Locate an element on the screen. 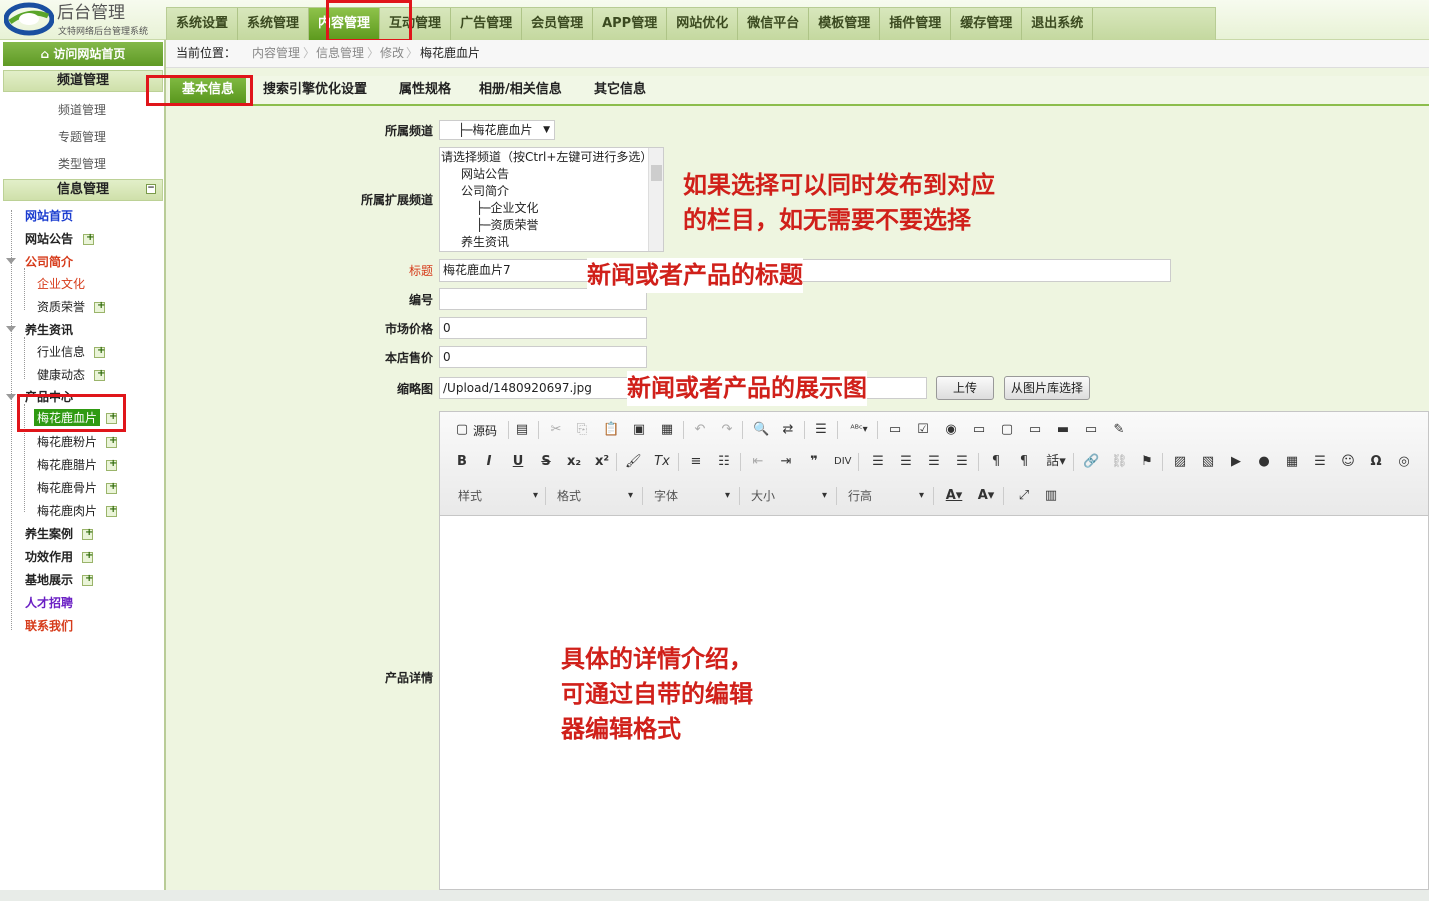  ltr-icon: ¶ is located at coordinates (996, 462).